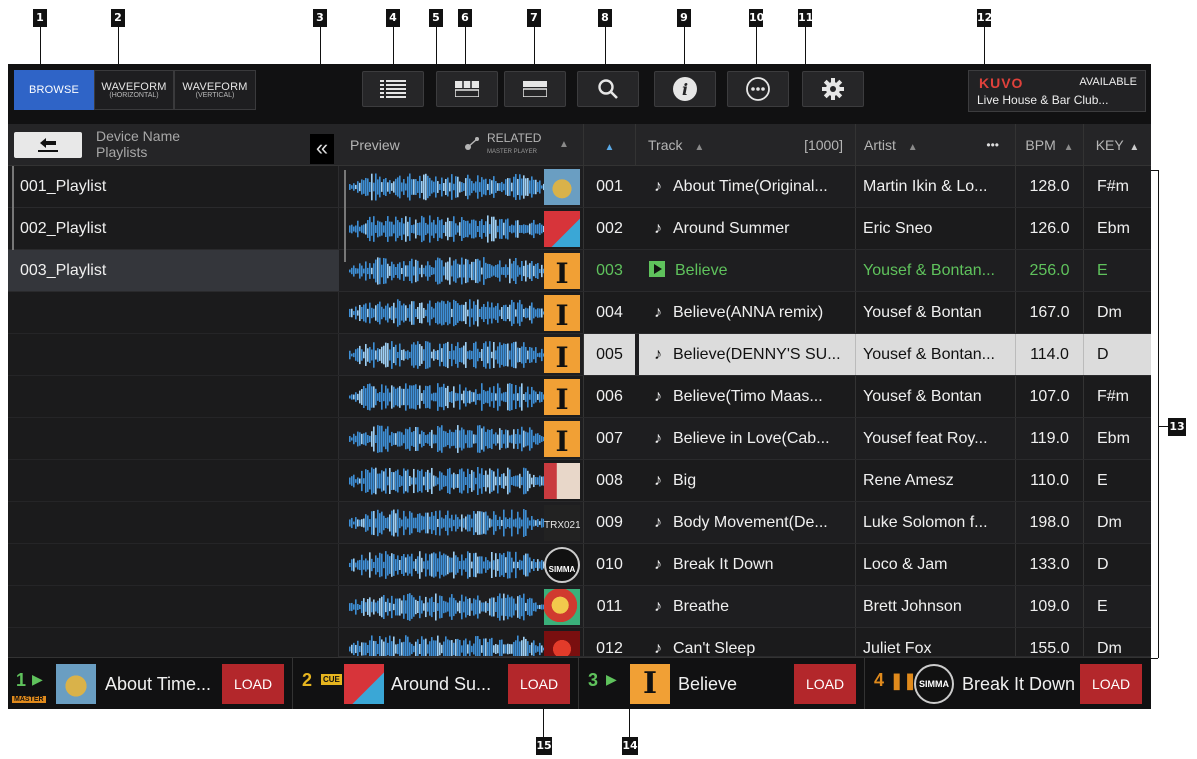  I want to click on column-options-icon: •••, so click(992, 145).